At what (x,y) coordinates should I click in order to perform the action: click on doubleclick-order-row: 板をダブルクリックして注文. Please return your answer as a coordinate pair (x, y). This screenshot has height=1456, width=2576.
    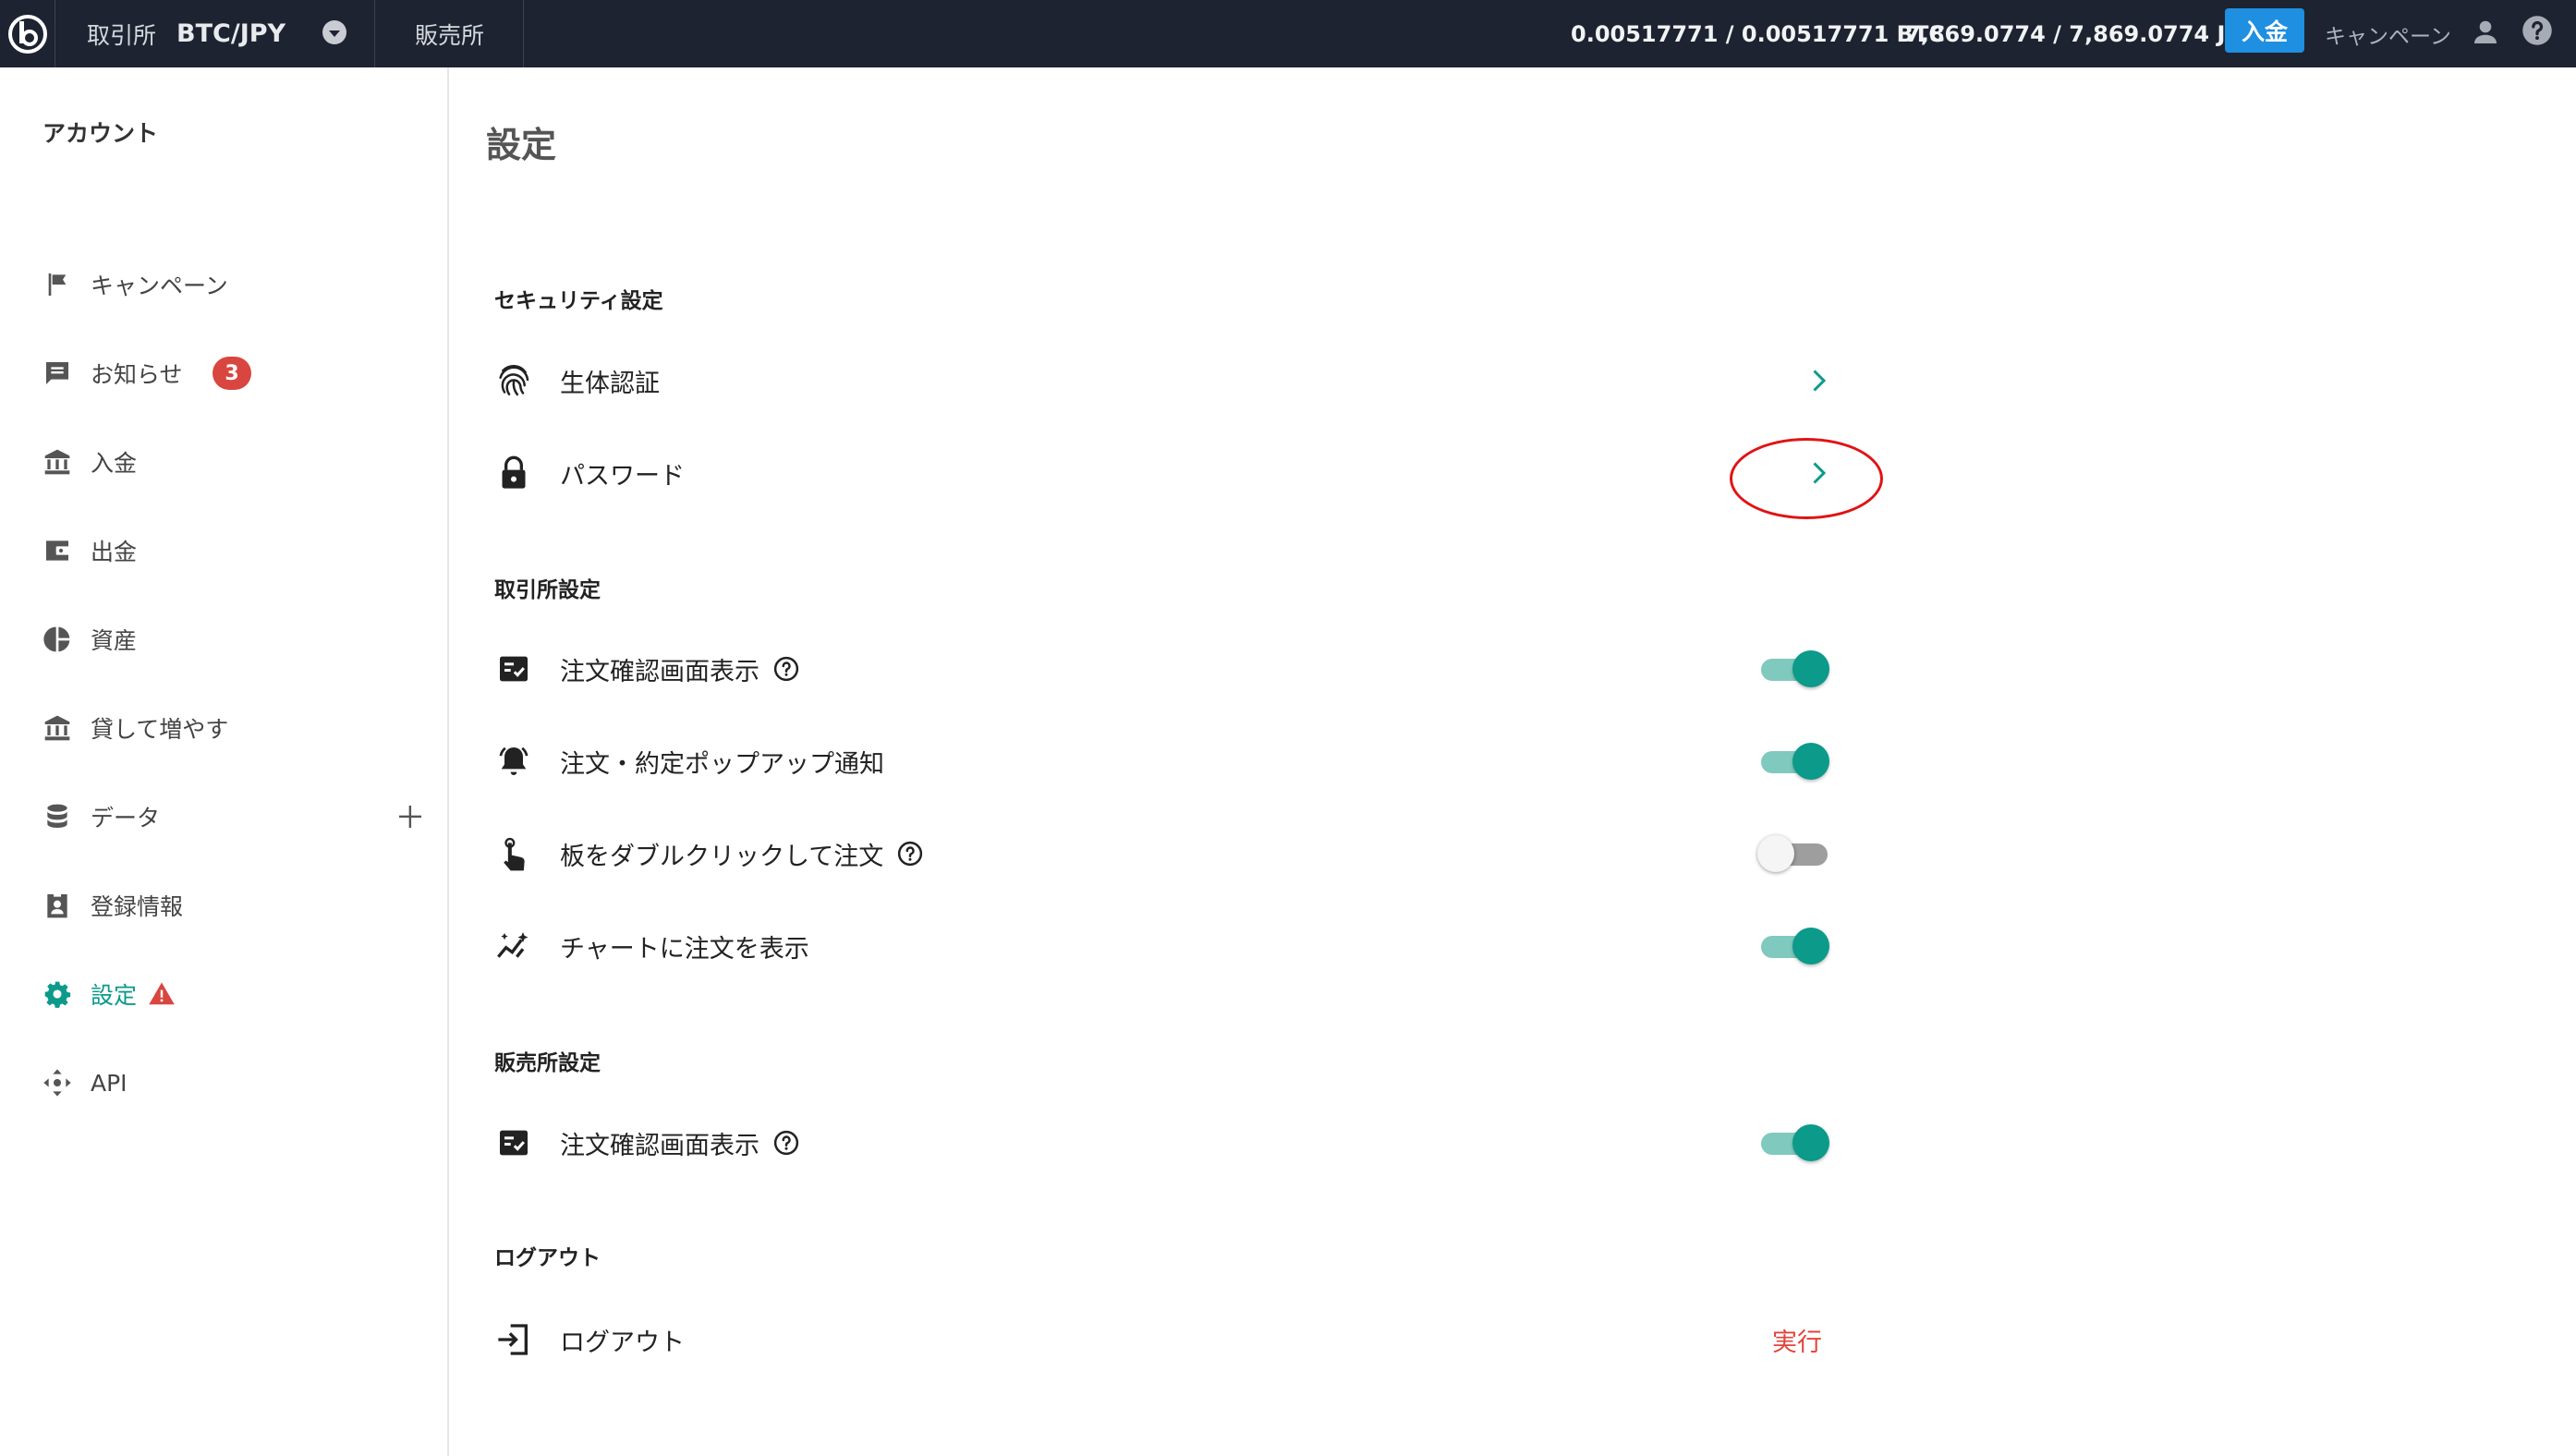
    Looking at the image, I should click on (1159, 854).